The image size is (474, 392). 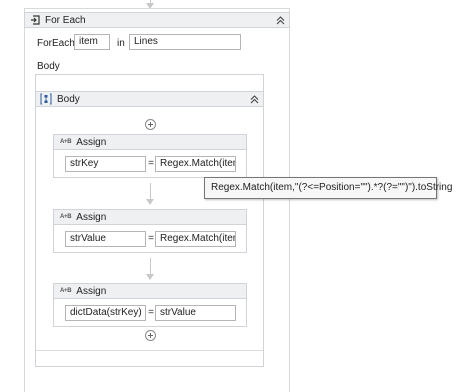 I want to click on assign-2-title: Assign, so click(x=91, y=217).